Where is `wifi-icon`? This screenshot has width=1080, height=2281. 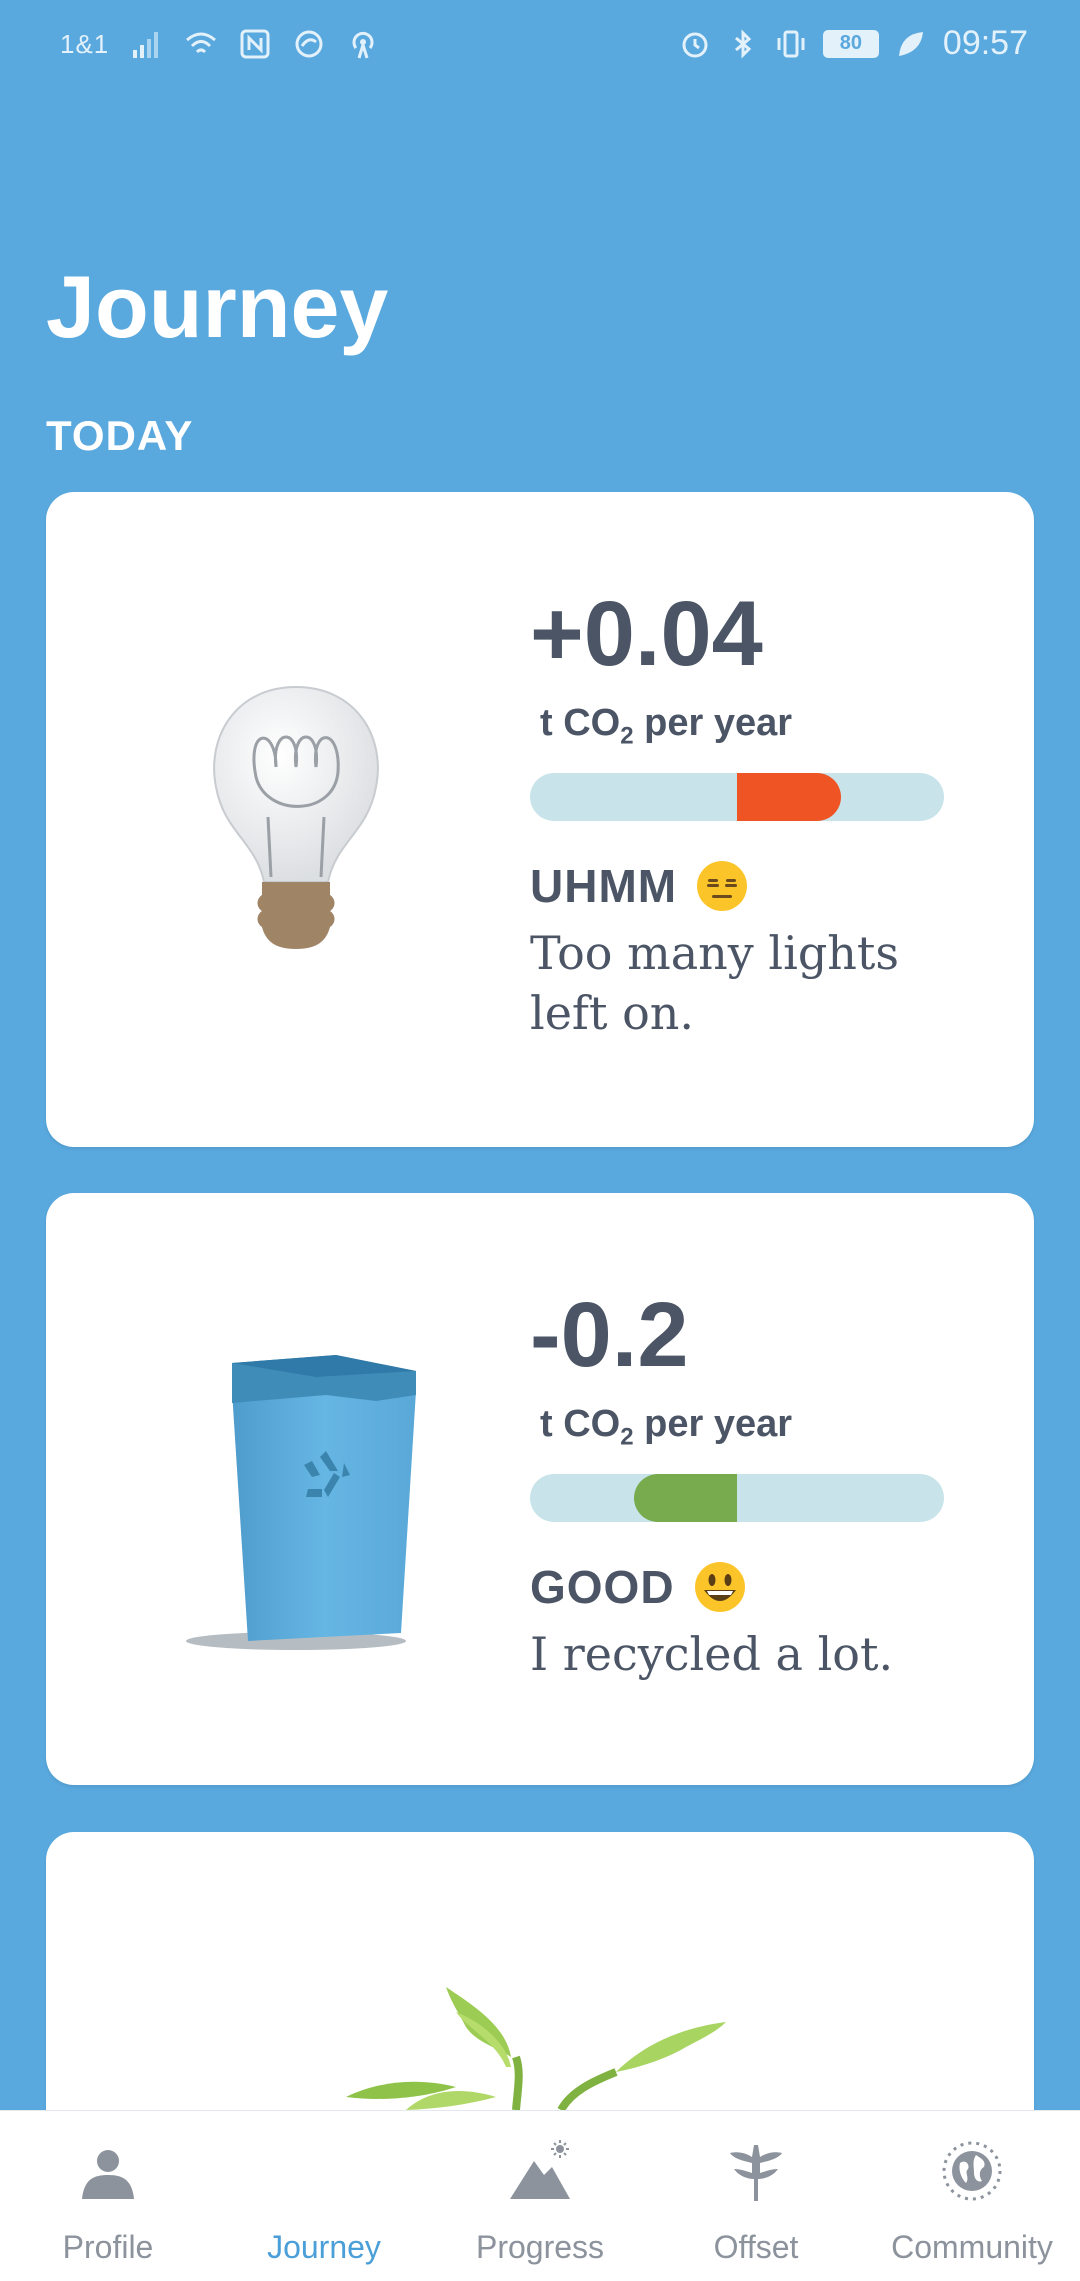 wifi-icon is located at coordinates (201, 43).